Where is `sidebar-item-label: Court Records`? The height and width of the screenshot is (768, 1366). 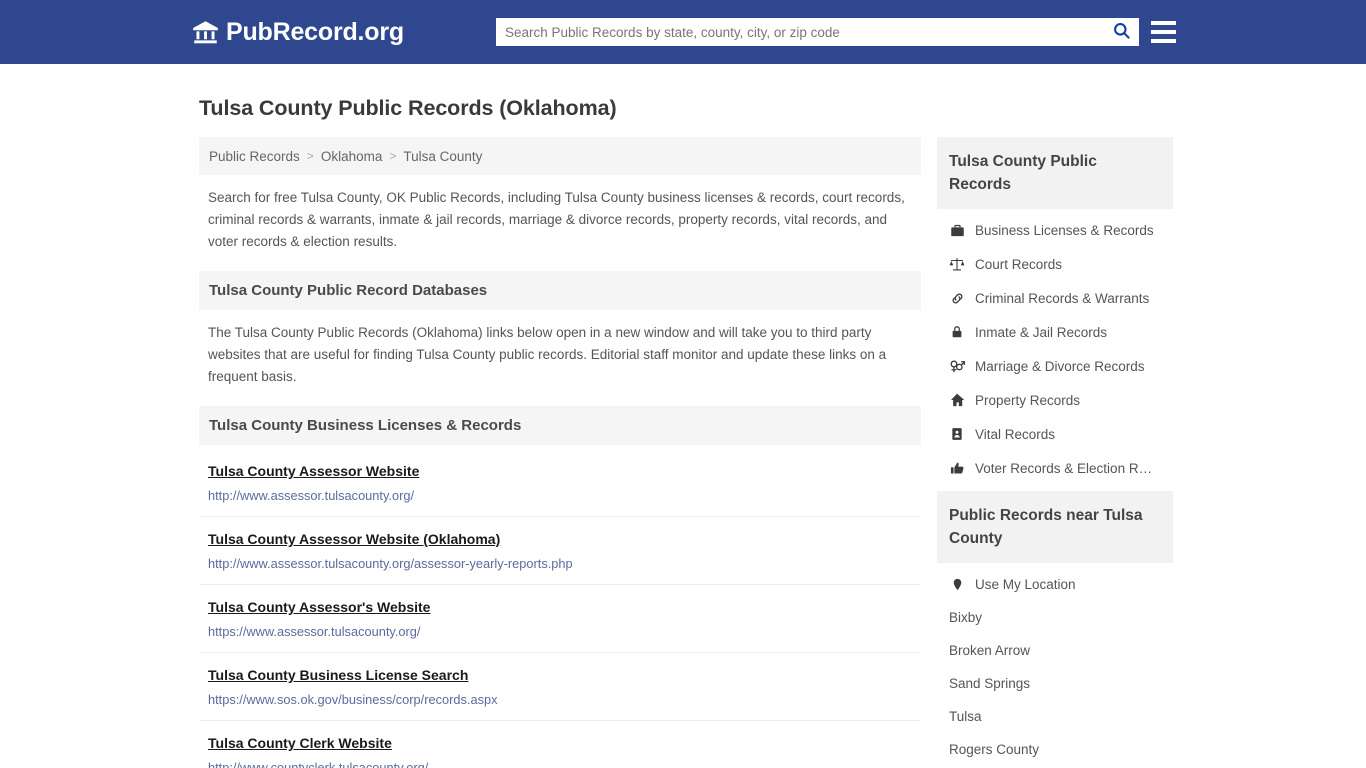
sidebar-item-label: Court Records is located at coordinates (1019, 264).